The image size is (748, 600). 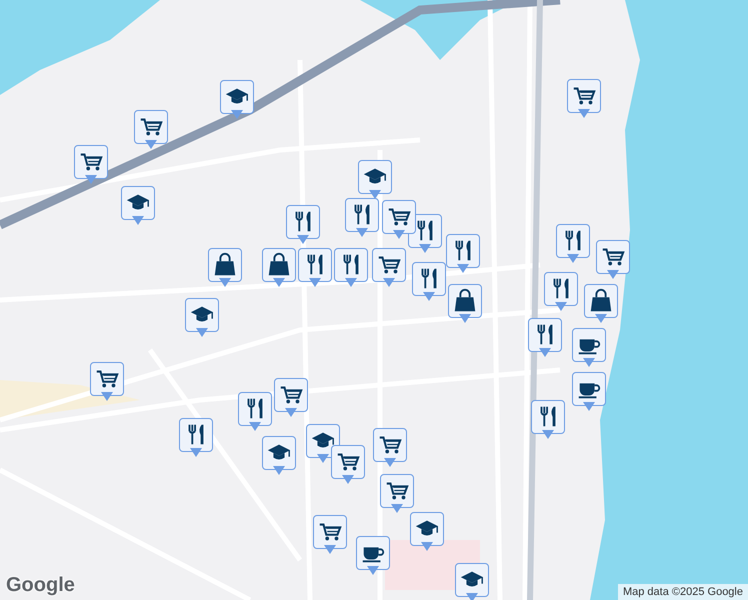 What do you see at coordinates (40, 585) in the screenshot?
I see `map-logo: Google` at bounding box center [40, 585].